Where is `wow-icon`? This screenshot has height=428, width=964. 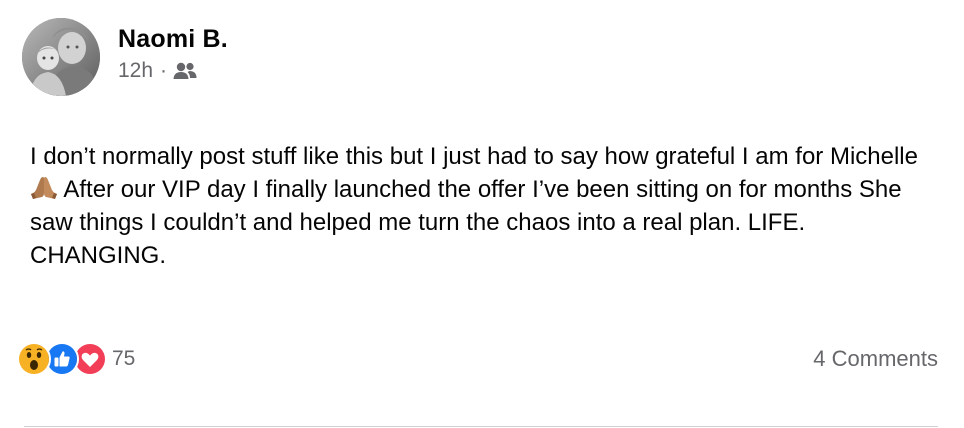
wow-icon is located at coordinates (34, 359).